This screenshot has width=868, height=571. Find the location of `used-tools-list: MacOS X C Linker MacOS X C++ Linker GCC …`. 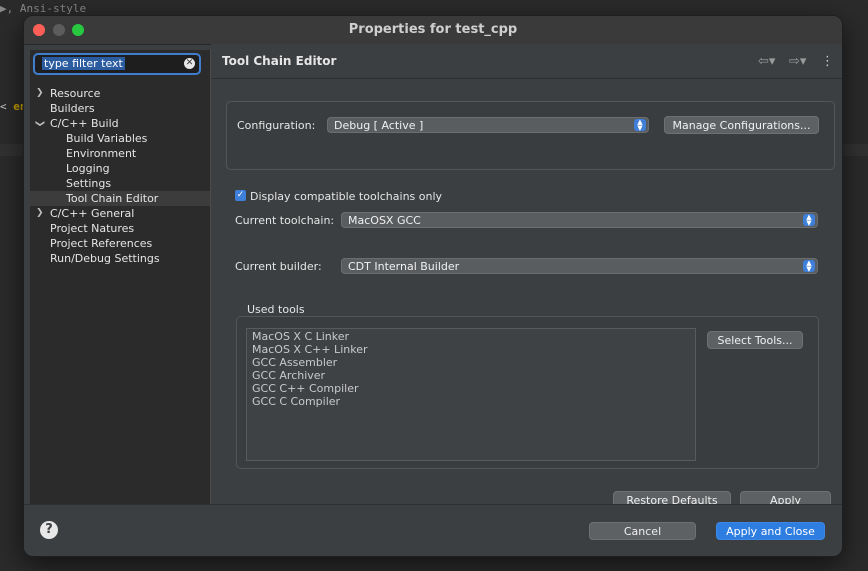

used-tools-list: MacOS X C Linker MacOS X C++ Linker GCC … is located at coordinates (471, 394).